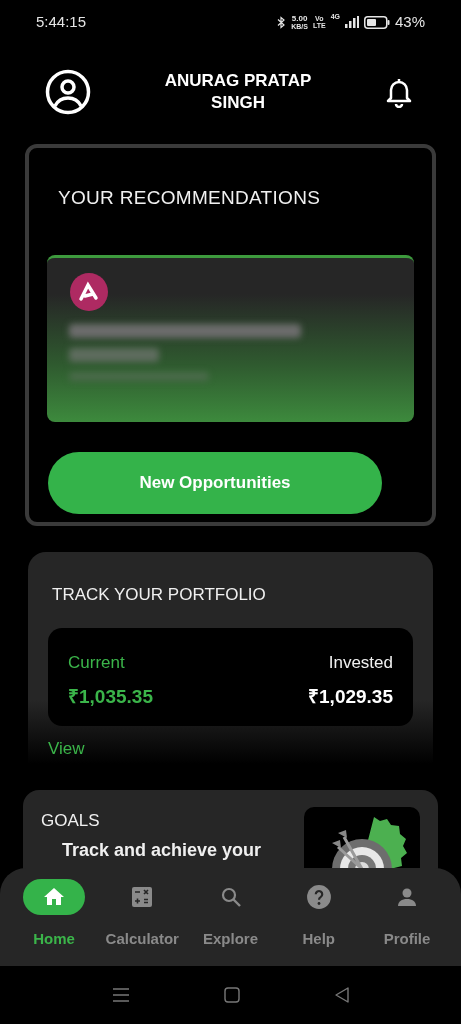  I want to click on status-time: 5:44:15, so click(61, 21).